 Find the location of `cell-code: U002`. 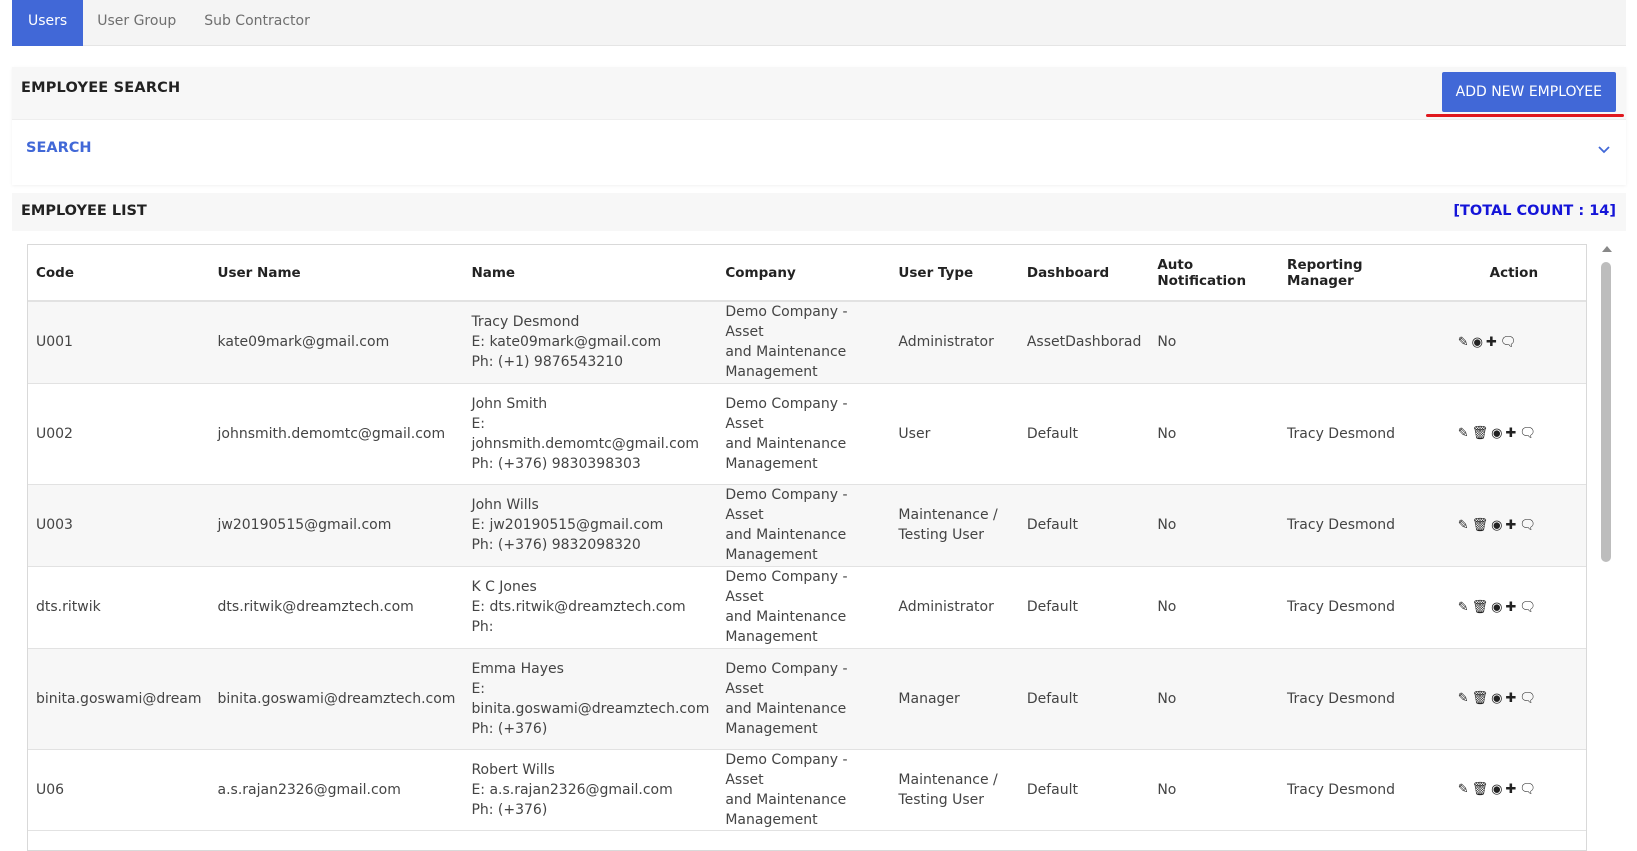

cell-code: U002 is located at coordinates (119, 434).